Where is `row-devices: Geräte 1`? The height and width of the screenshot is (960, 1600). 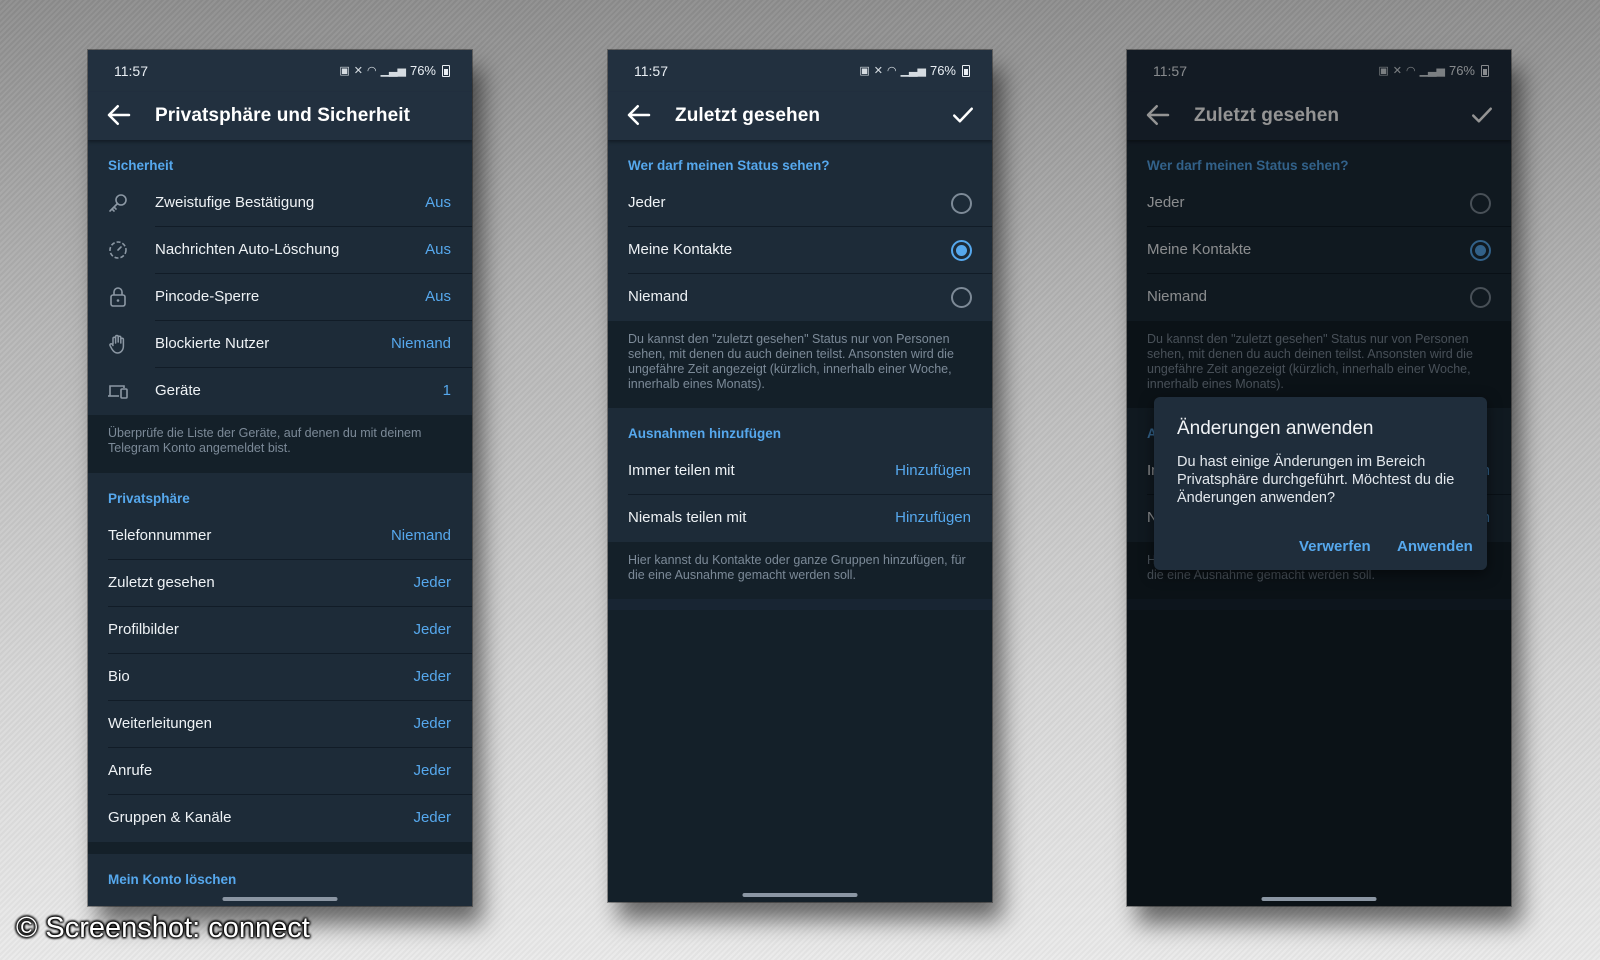
row-devices: Geräte 1 is located at coordinates (280, 391).